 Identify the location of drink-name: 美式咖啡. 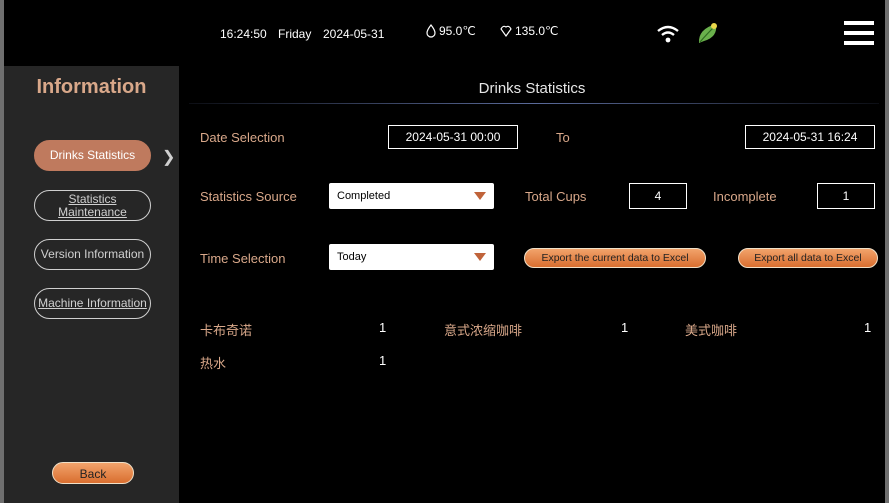
(711, 330).